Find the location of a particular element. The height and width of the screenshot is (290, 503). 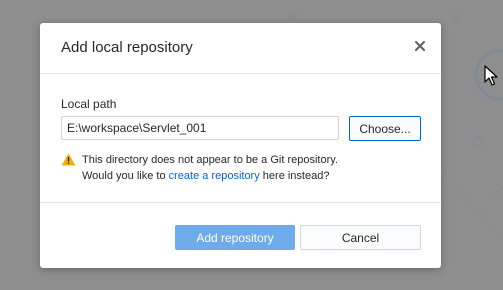

warning-icon is located at coordinates (68, 159).